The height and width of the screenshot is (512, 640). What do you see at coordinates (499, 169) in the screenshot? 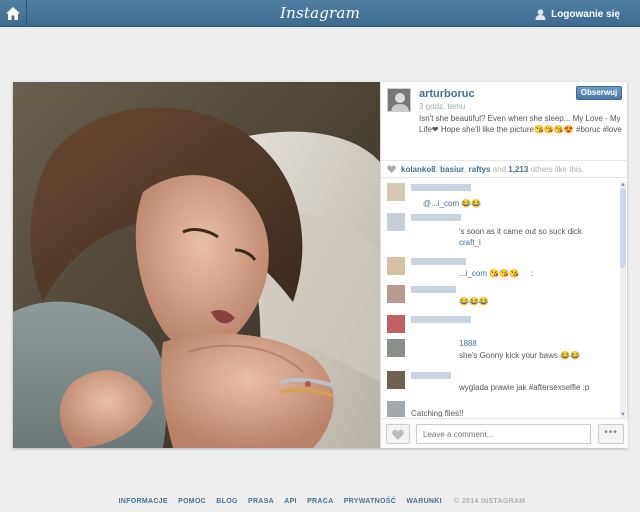
I see `like-conjunction: and` at bounding box center [499, 169].